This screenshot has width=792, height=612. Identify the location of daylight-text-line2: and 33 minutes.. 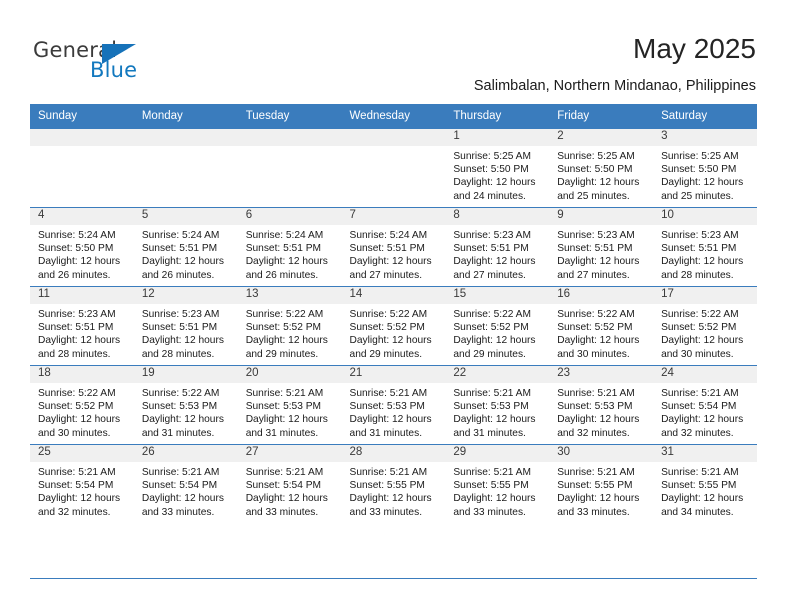
(282, 512).